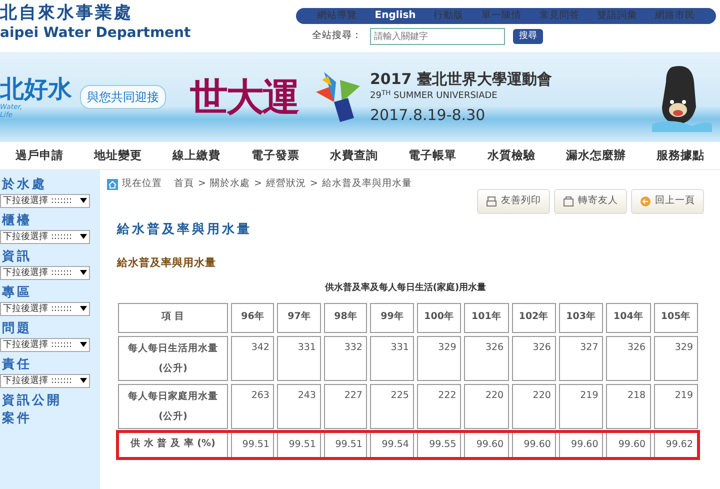 Image resolution: width=720 pixels, height=489 pixels. I want to click on event-name: 世大運, so click(244, 97).